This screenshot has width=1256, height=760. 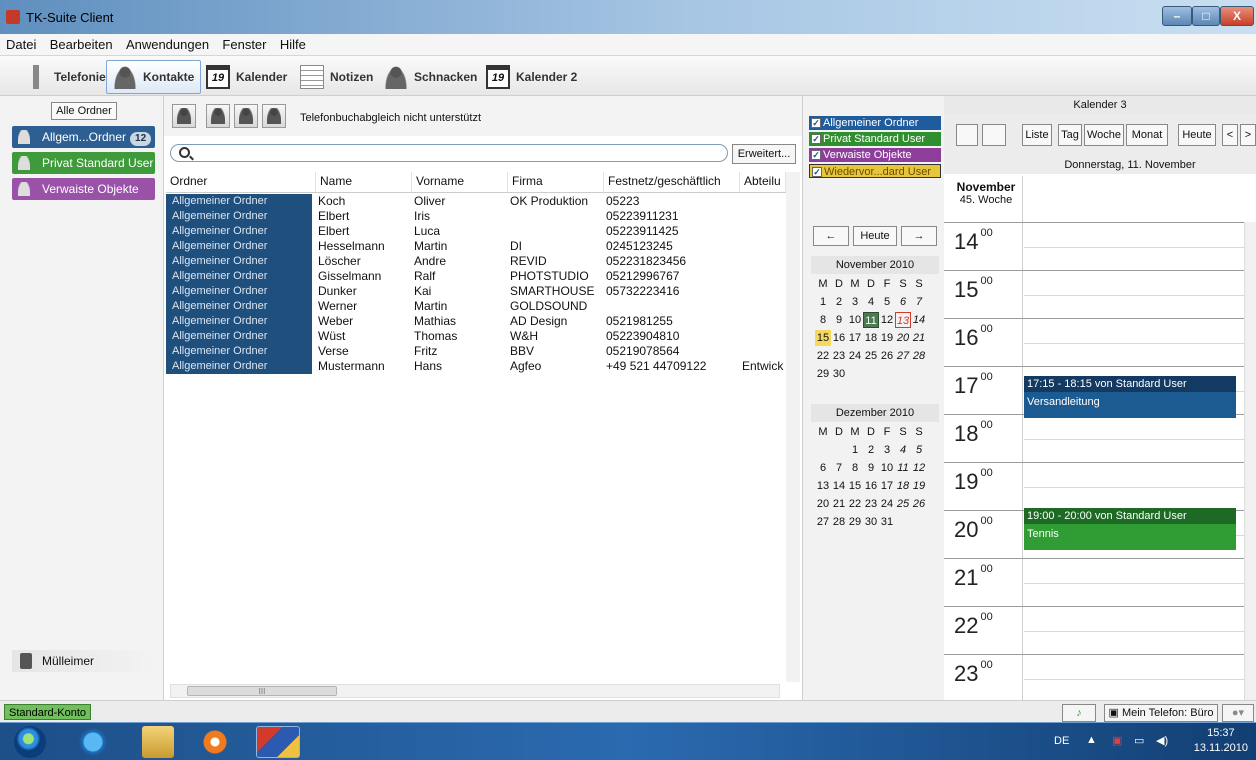 I want to click on menu-hilfe: Hilfe, so click(x=292, y=43).